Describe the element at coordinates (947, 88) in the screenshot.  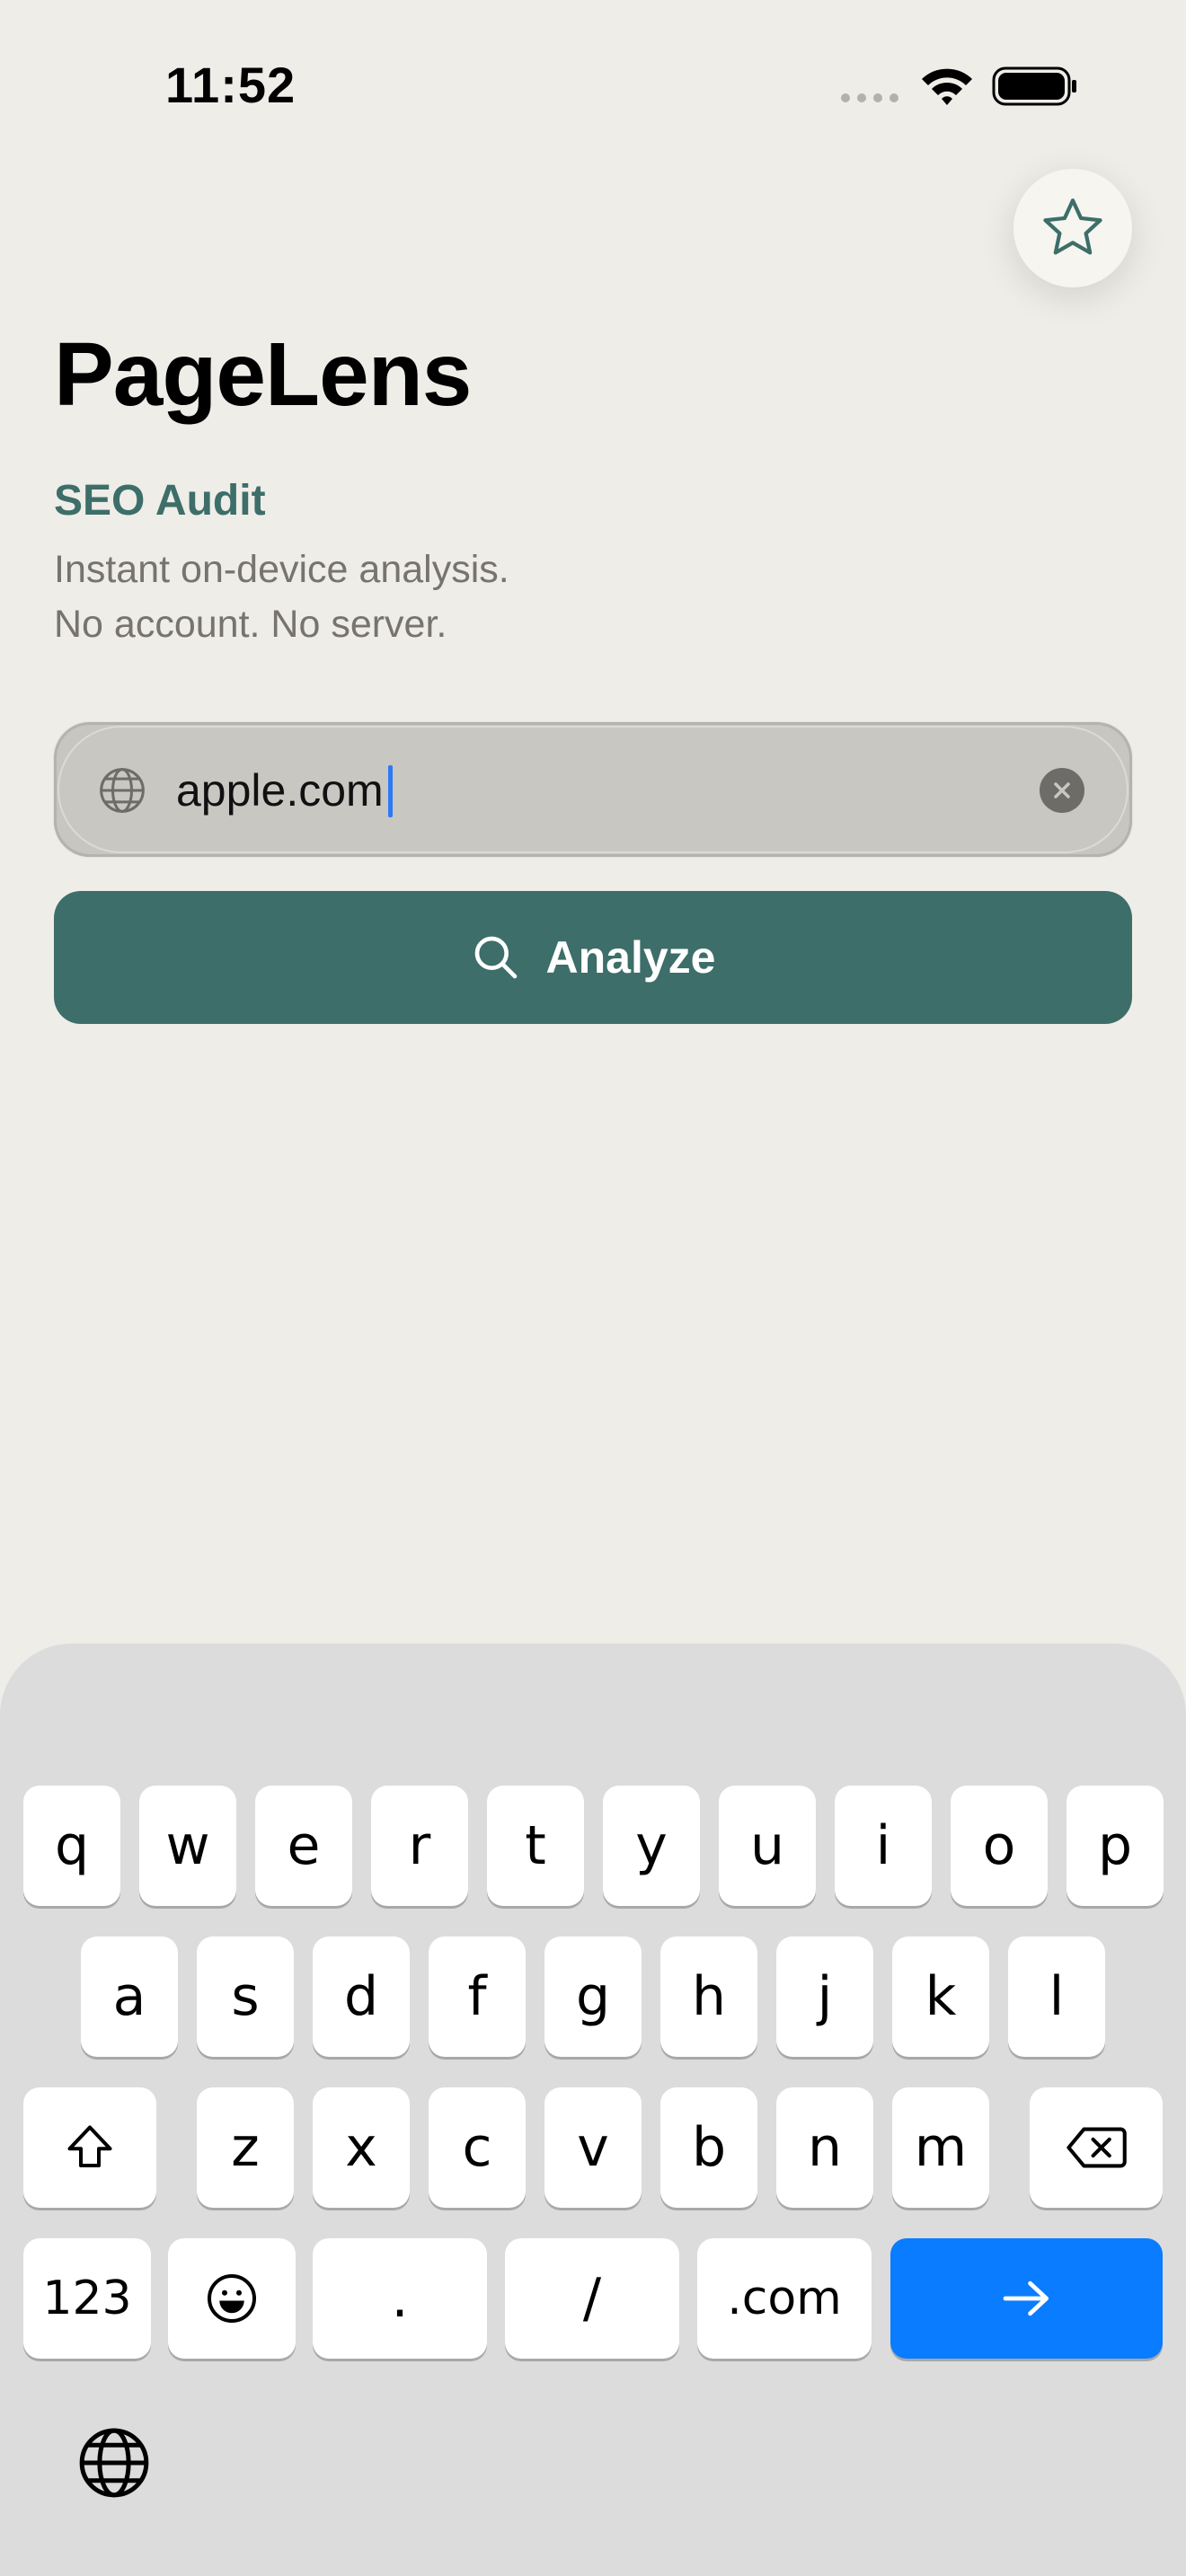
I see `wifi-icon` at that location.